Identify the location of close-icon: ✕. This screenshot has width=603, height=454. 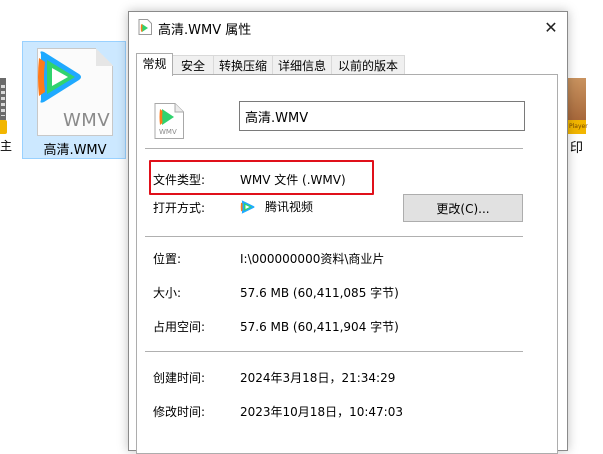
(551, 27).